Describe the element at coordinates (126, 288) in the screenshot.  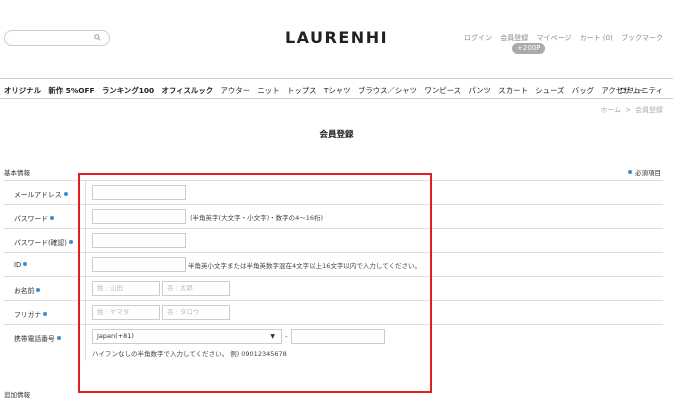
I see `last-name-field: 姓 : 山田` at that location.